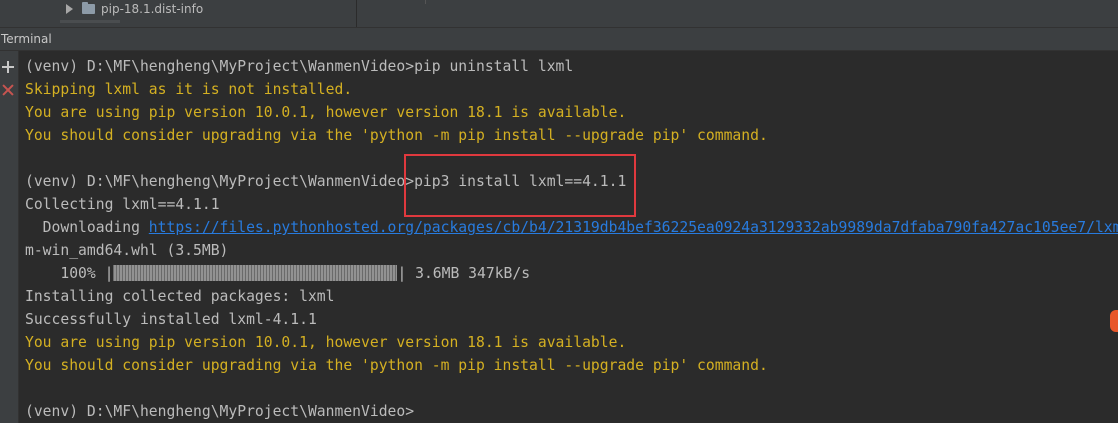 The width and height of the screenshot is (1118, 423). Describe the element at coordinates (559, 13) in the screenshot. I see `project-tree-strip: pip-18.1.dist-info` at that location.